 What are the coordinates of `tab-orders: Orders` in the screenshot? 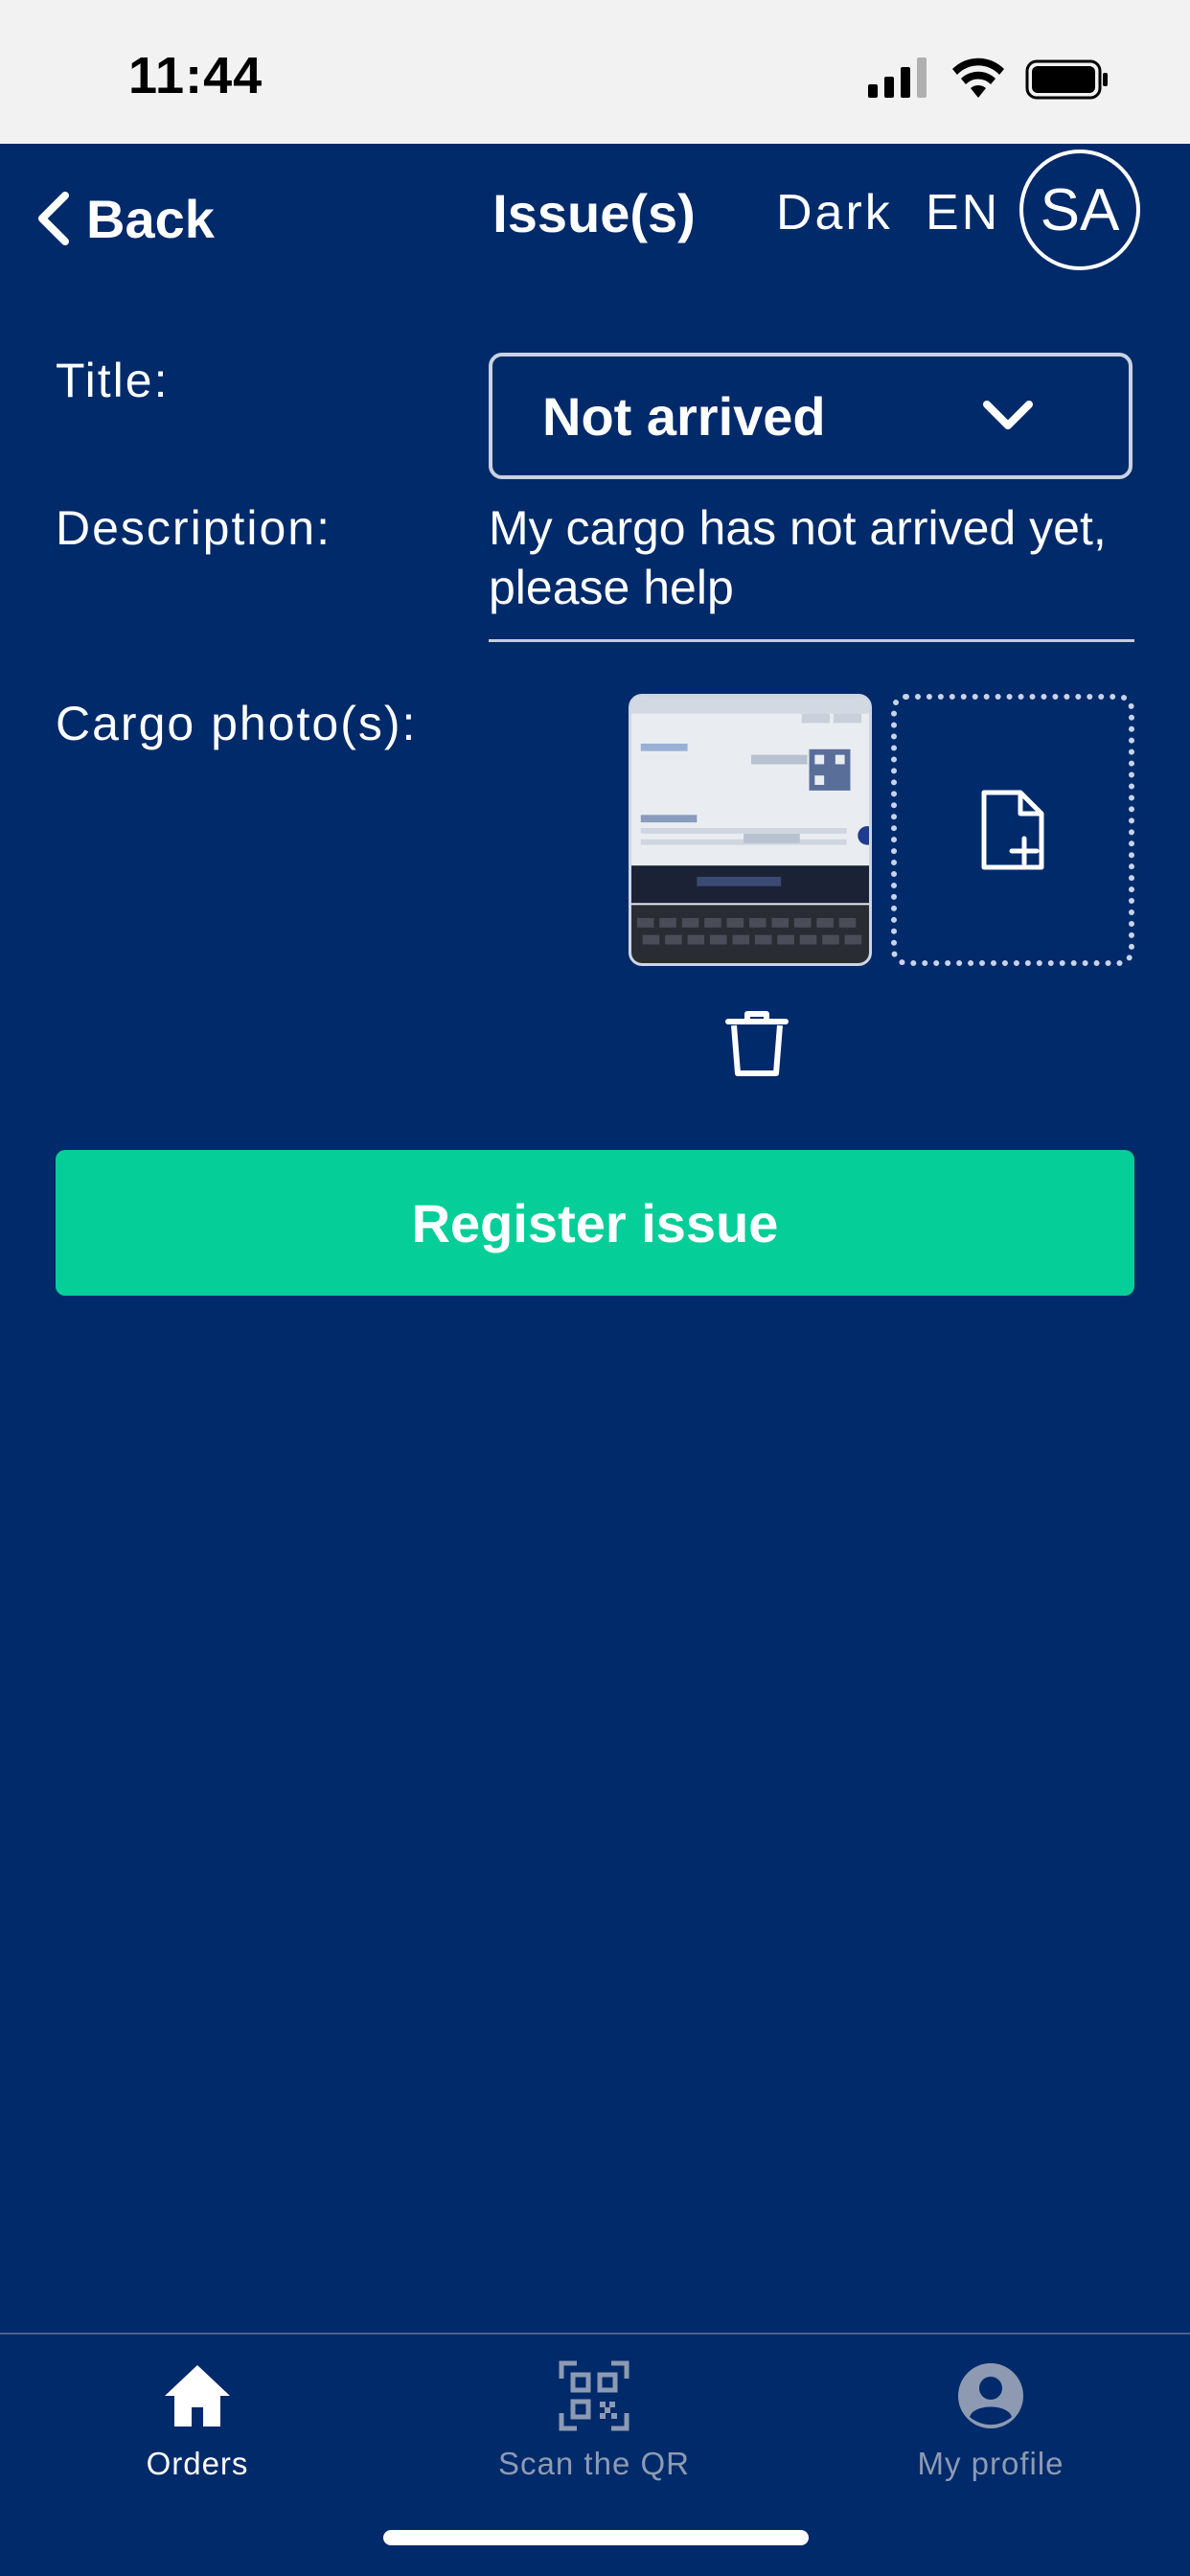 It's located at (198, 2420).